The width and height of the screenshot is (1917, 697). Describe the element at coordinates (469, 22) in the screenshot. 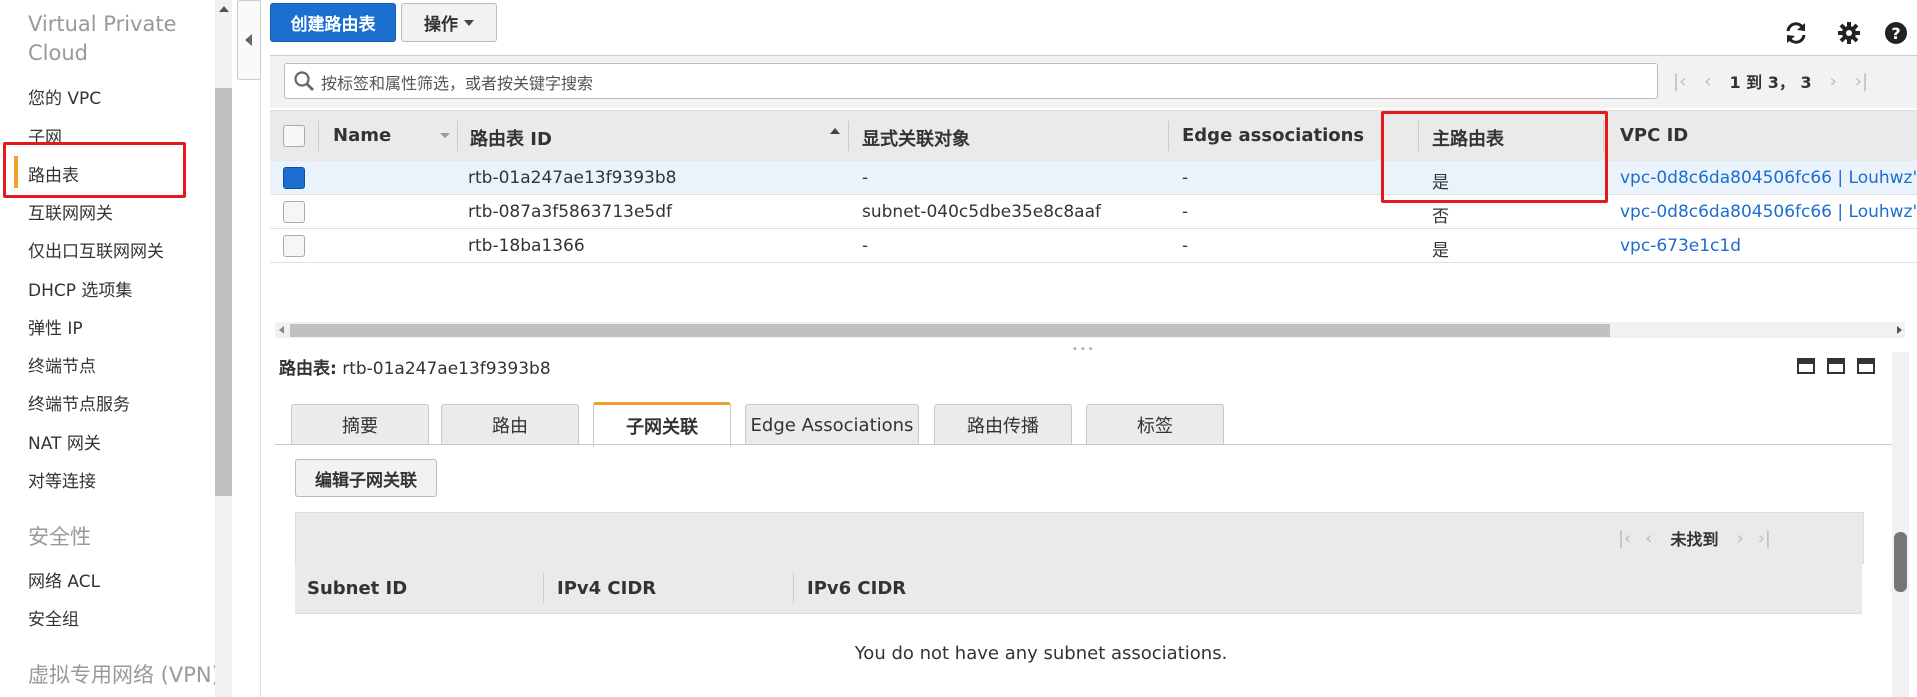

I see `chevron-down-icon` at that location.